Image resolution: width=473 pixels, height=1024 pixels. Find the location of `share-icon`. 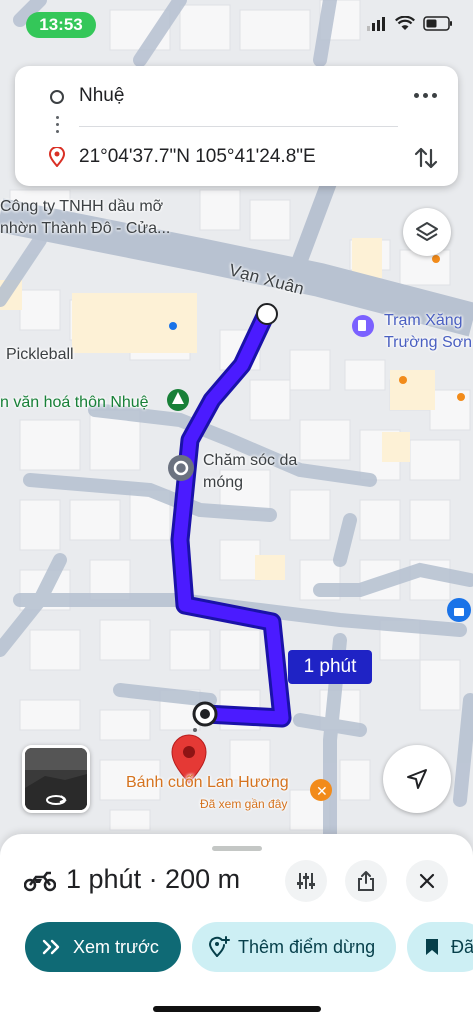

share-icon is located at coordinates (366, 881).